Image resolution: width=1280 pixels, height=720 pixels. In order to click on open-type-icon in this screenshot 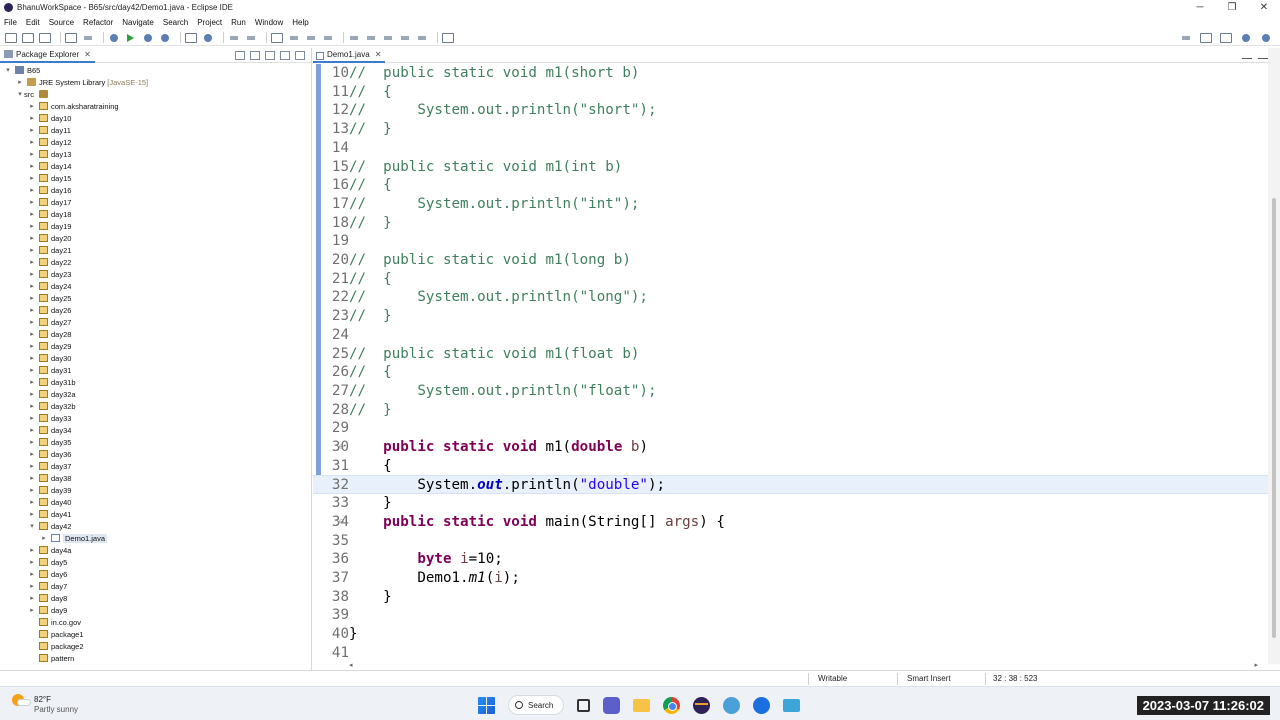, I will do `click(234, 38)`.